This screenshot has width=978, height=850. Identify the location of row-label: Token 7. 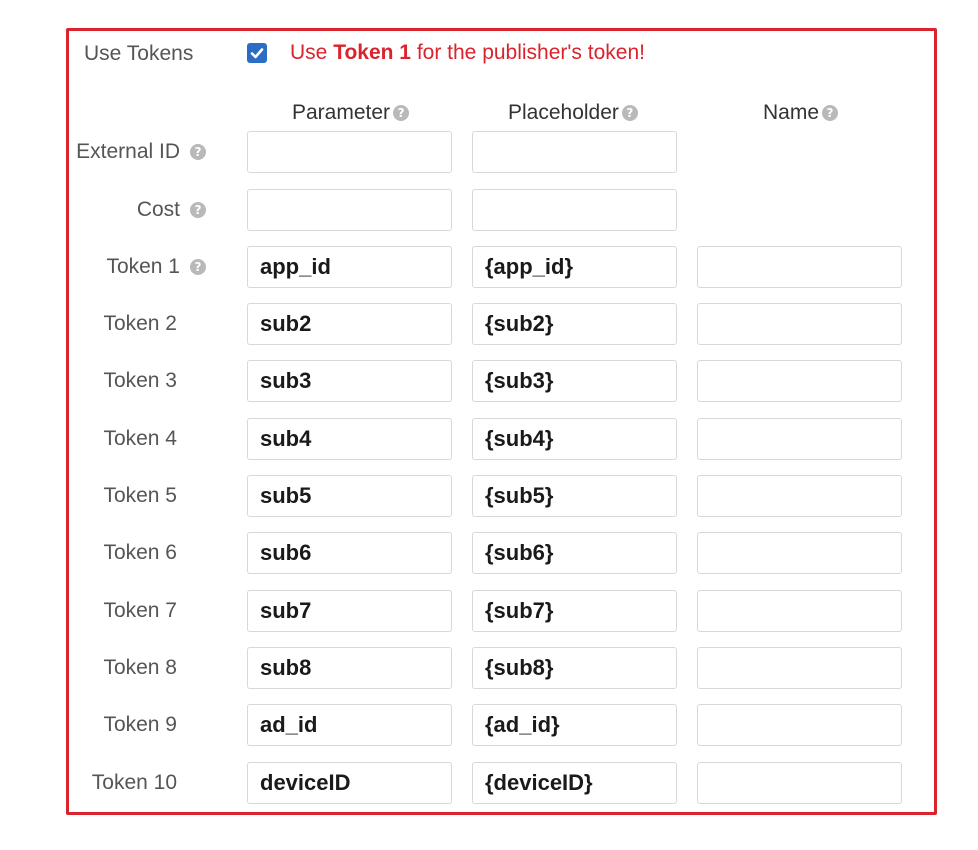
(154, 611).